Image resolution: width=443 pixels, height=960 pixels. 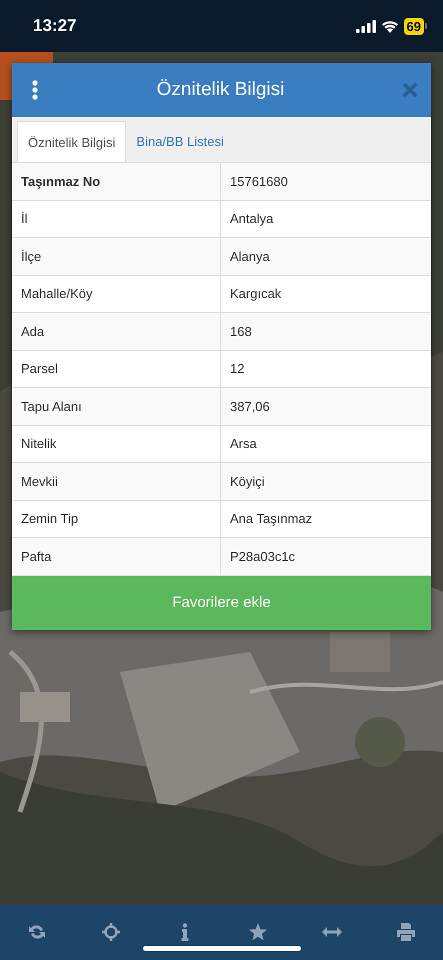 What do you see at coordinates (271, 519) in the screenshot?
I see `attribute-value: Ana Taşınmaz` at bounding box center [271, 519].